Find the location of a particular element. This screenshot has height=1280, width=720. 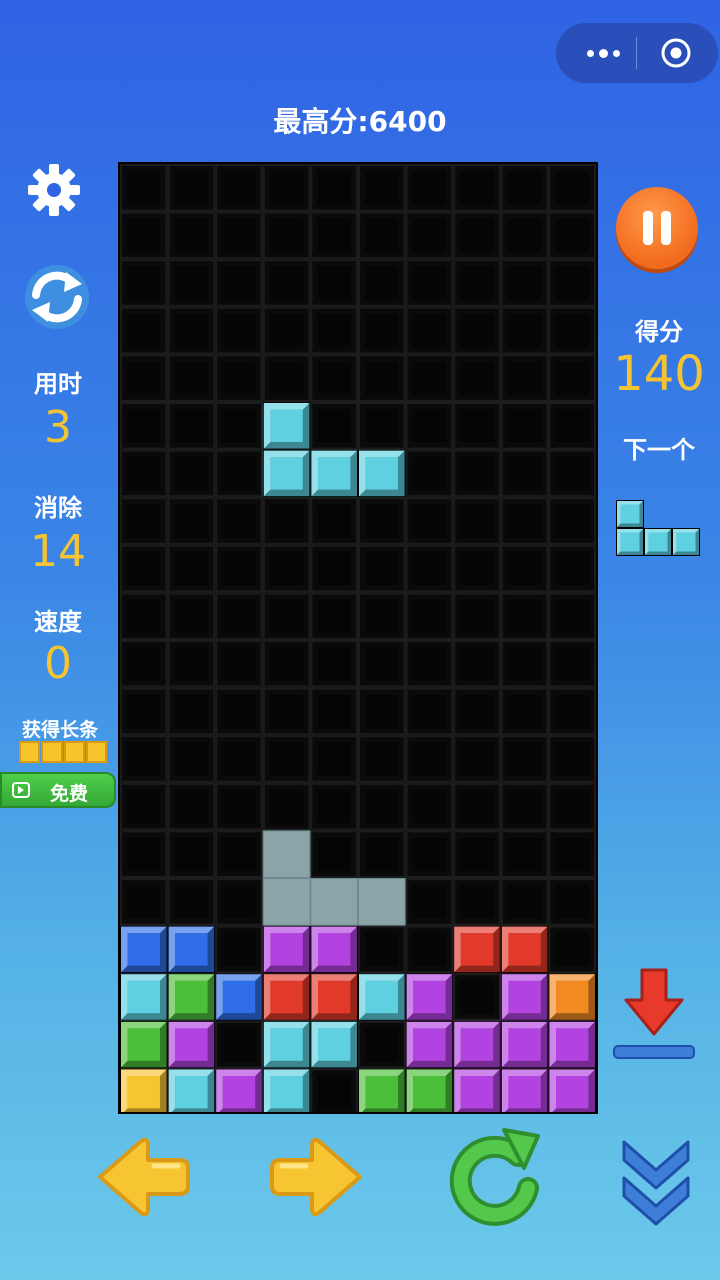

best-score-value: 6400 is located at coordinates (407, 121).